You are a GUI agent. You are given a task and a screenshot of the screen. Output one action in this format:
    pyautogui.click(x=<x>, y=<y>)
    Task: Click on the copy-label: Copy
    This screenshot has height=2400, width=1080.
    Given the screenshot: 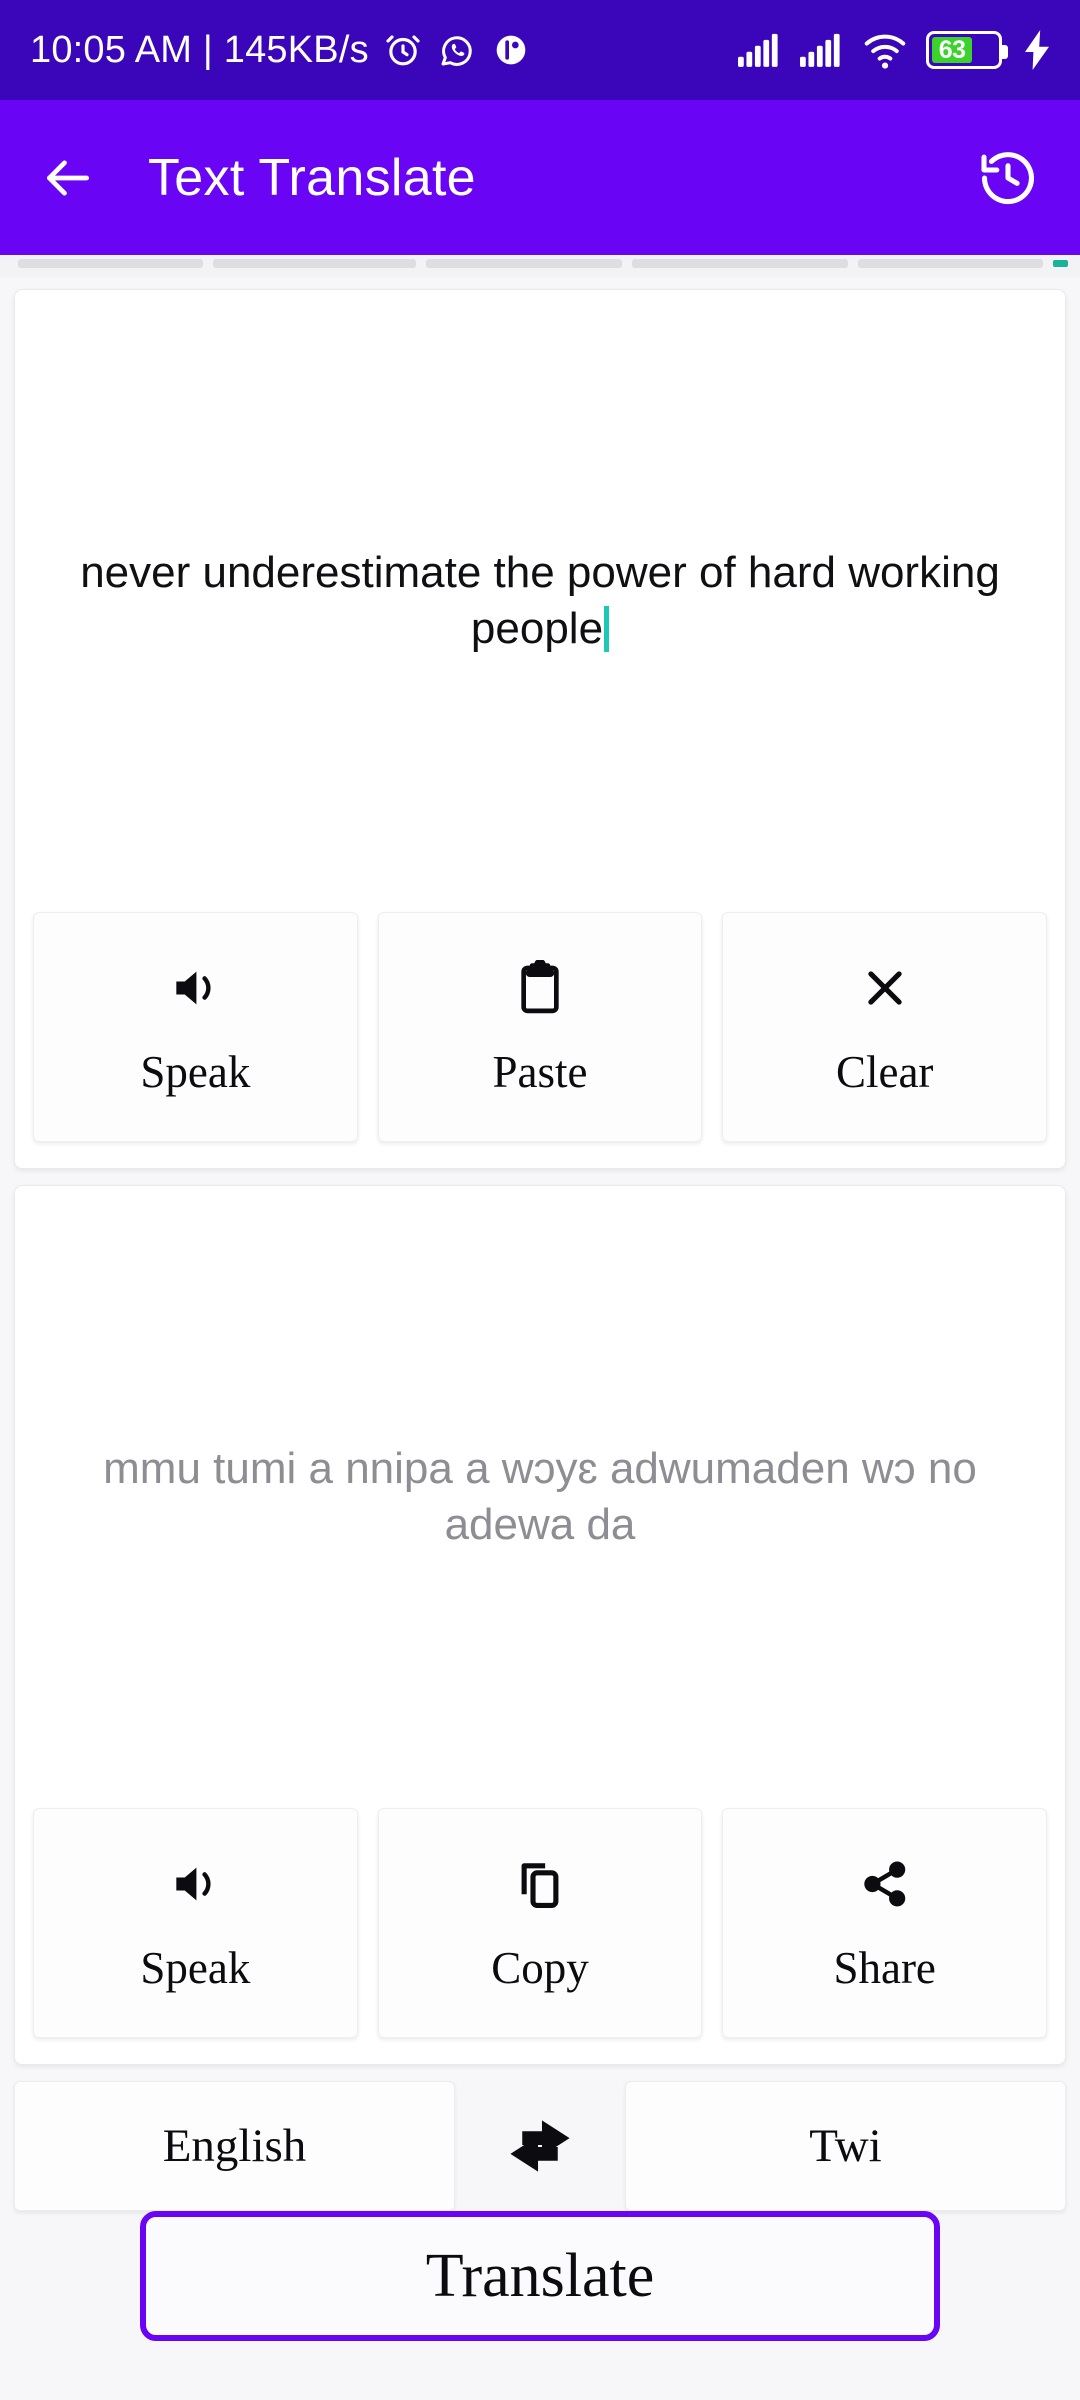 What is the action you would take?
    pyautogui.click(x=540, y=1968)
    